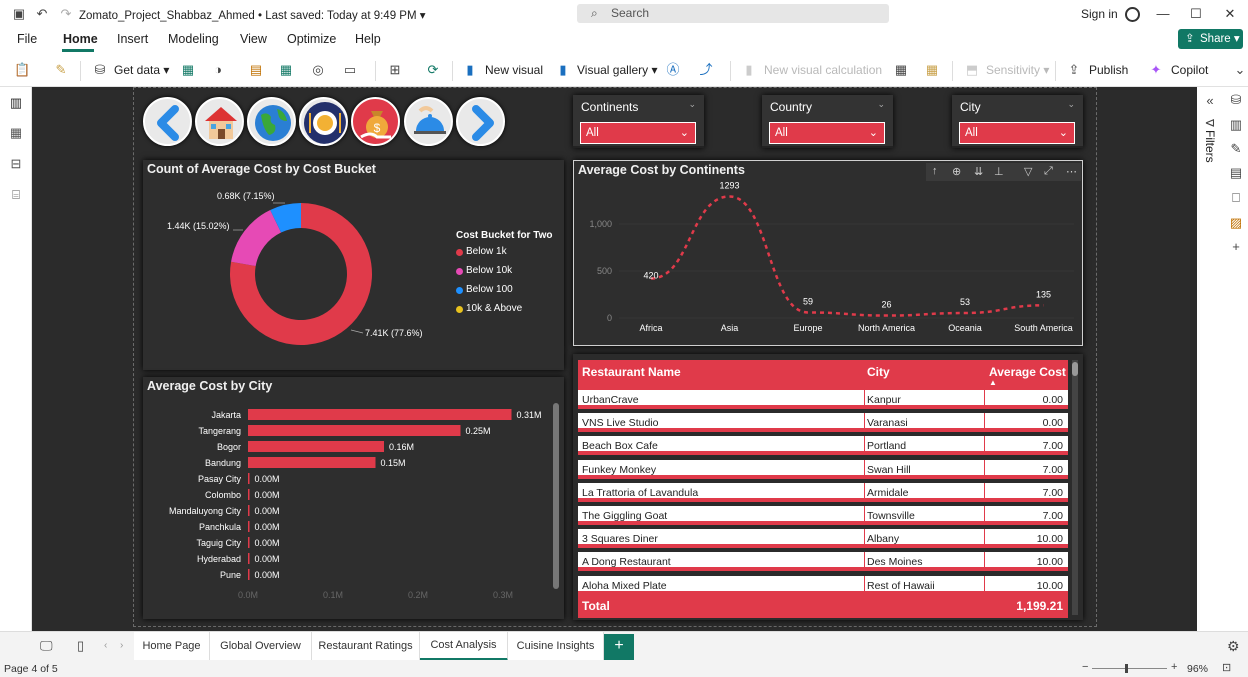 This screenshot has height=677, width=1248. I want to click on mobile-view-icon: ▯, so click(80, 646).